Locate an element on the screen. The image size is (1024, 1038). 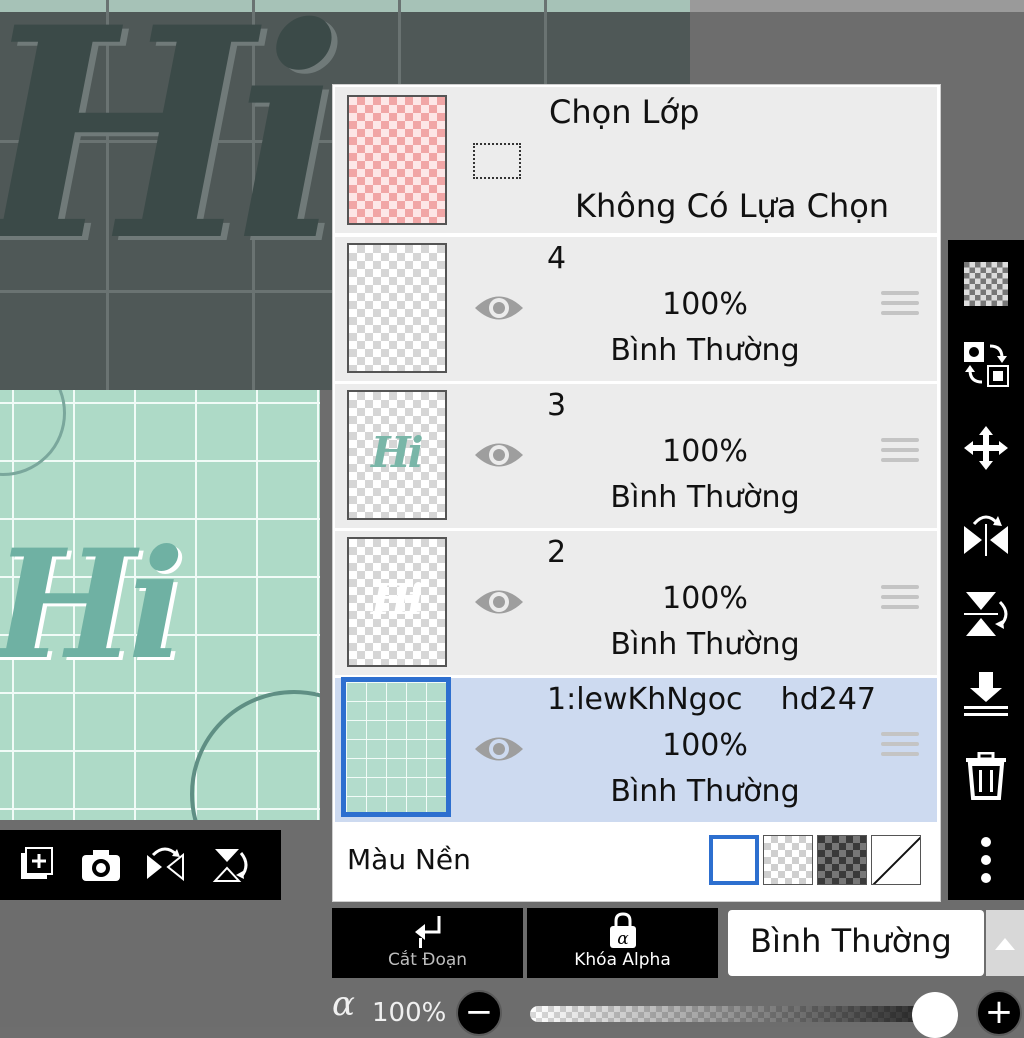
clip-arrow-icon is located at coordinates (427, 928).